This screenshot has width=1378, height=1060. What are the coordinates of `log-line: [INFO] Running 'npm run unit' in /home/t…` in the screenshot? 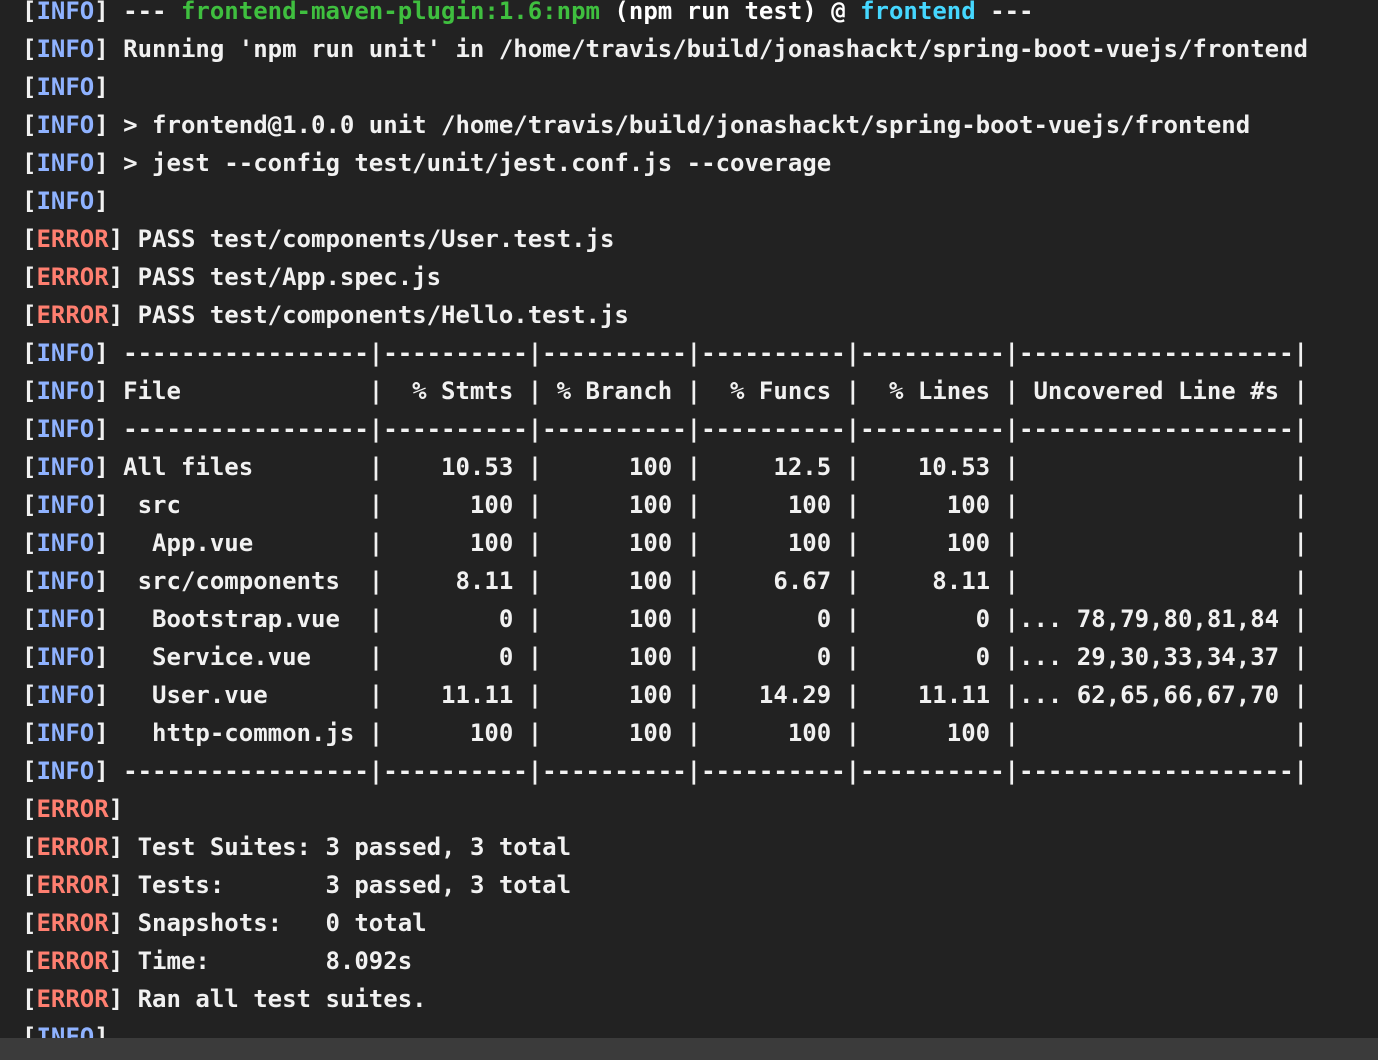 It's located at (665, 49).